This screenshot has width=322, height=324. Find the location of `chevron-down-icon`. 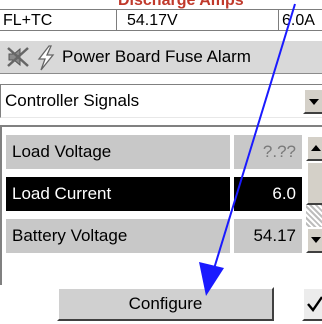

chevron-down-icon is located at coordinates (312, 101).